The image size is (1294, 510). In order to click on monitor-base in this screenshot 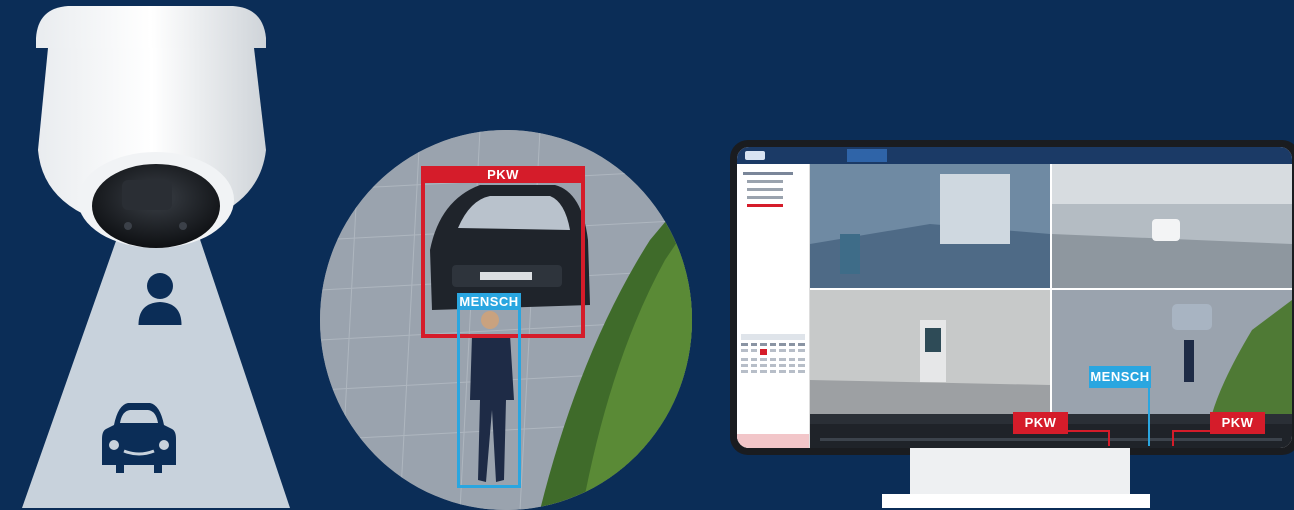, I will do `click(1016, 501)`.